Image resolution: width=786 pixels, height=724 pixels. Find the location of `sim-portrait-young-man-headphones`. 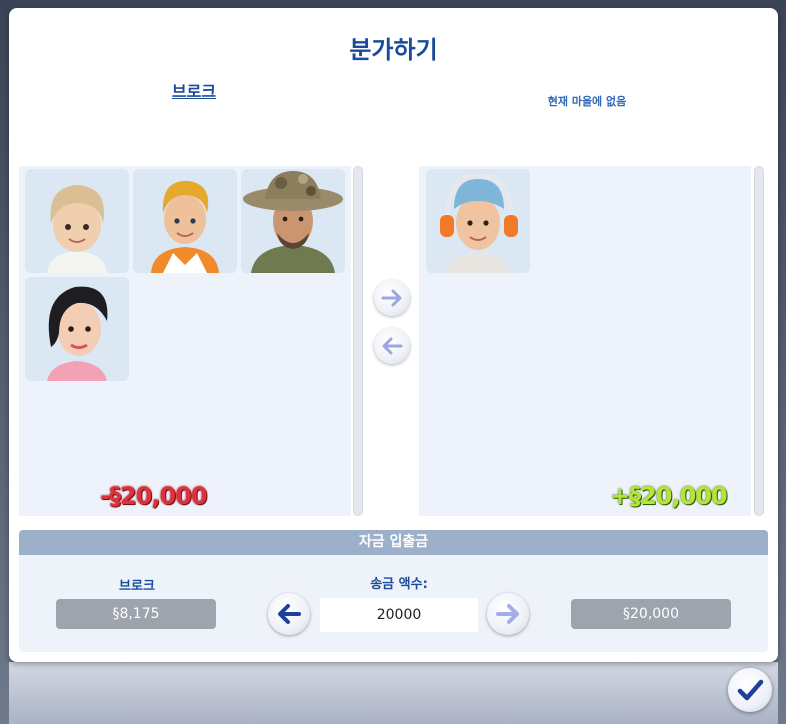

sim-portrait-young-man-headphones is located at coordinates (478, 221).